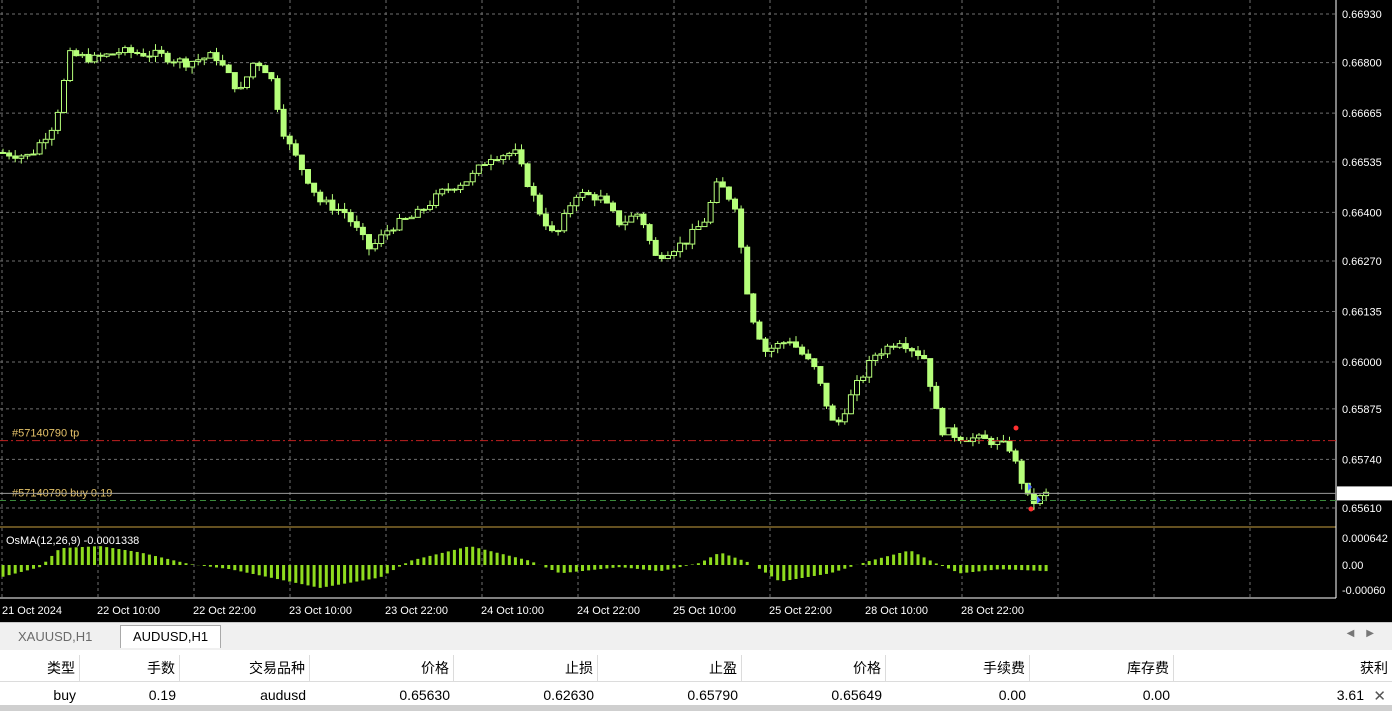  Describe the element at coordinates (1102, 668) in the screenshot. I see `header-swap: 库存费` at that location.